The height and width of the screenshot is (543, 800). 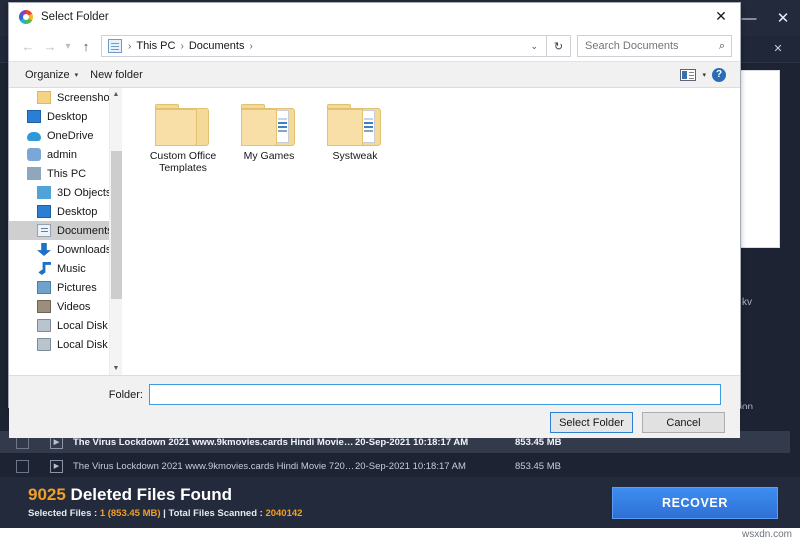 I want to click on dialog-title: Select Folder, so click(x=75, y=16).